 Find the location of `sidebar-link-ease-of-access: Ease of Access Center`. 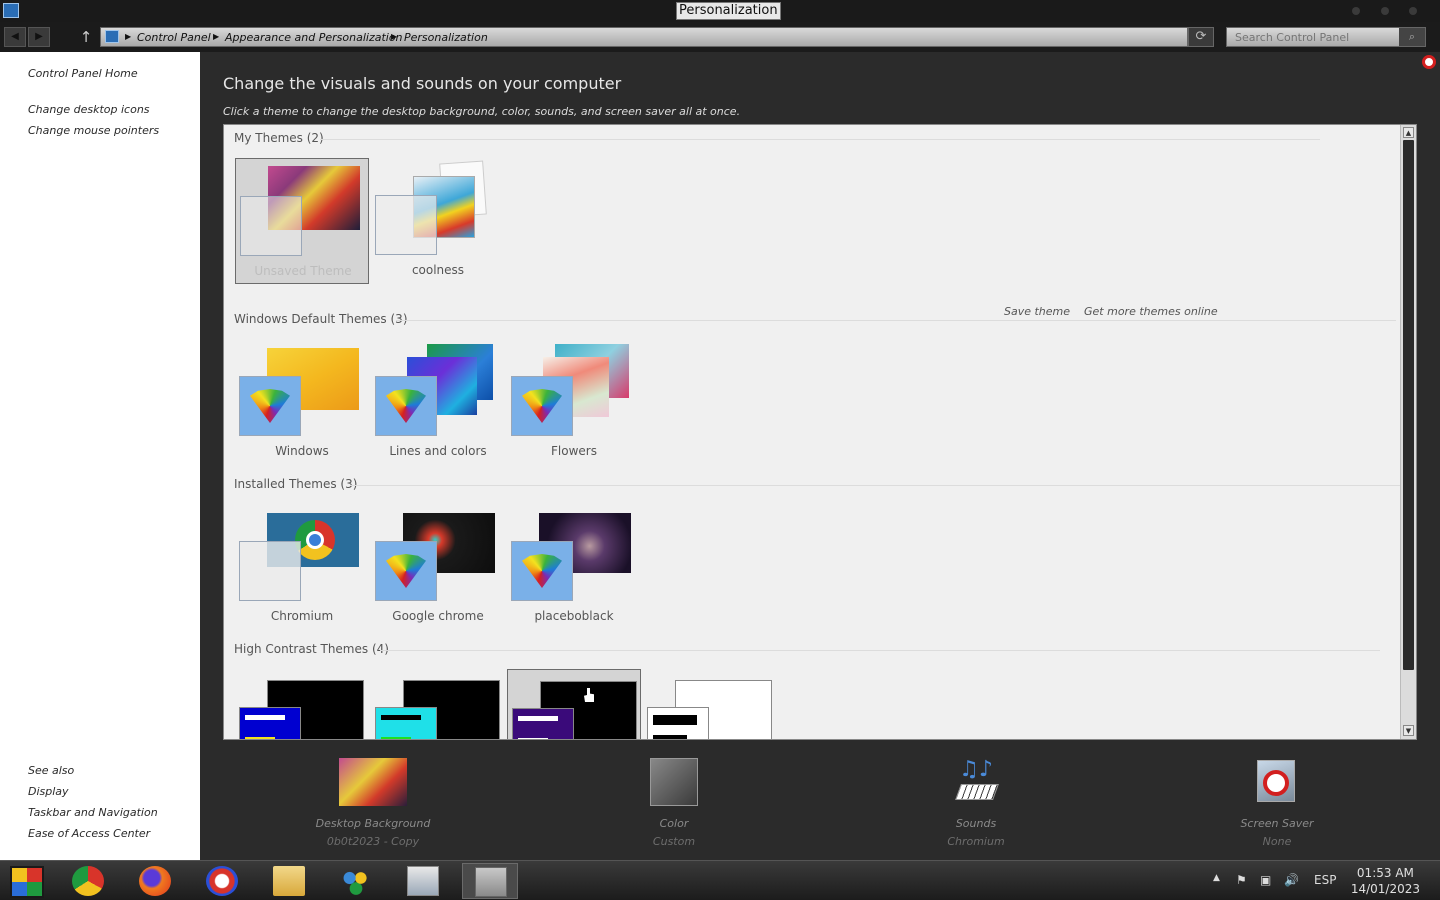

sidebar-link-ease-of-access: Ease of Access Center is located at coordinates (89, 833).